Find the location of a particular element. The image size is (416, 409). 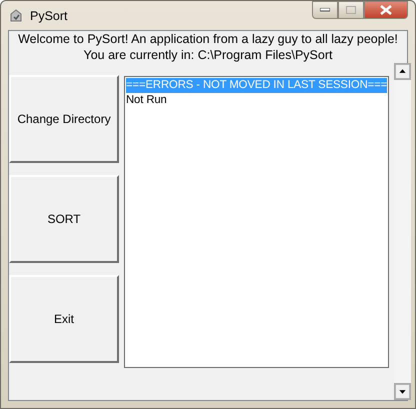

action-button: Exit is located at coordinates (64, 319).